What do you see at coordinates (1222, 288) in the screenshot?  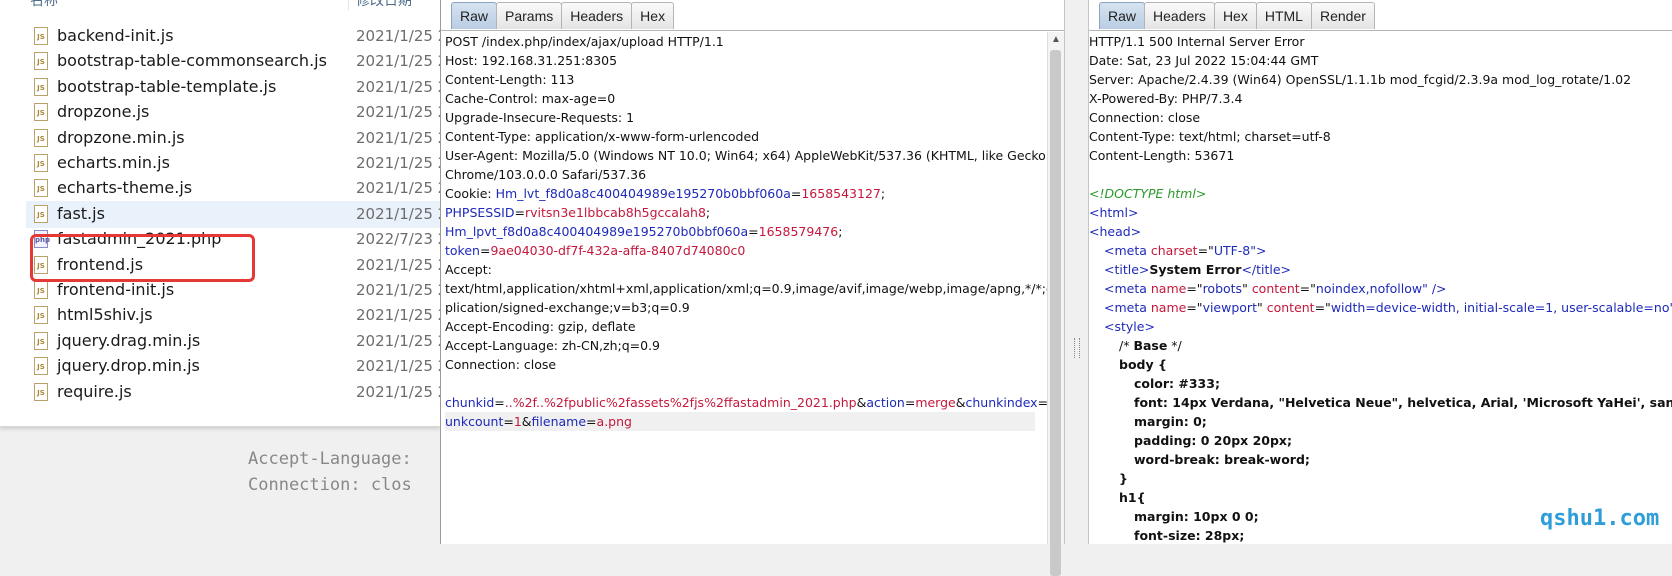 I see `code-token: robots` at bounding box center [1222, 288].